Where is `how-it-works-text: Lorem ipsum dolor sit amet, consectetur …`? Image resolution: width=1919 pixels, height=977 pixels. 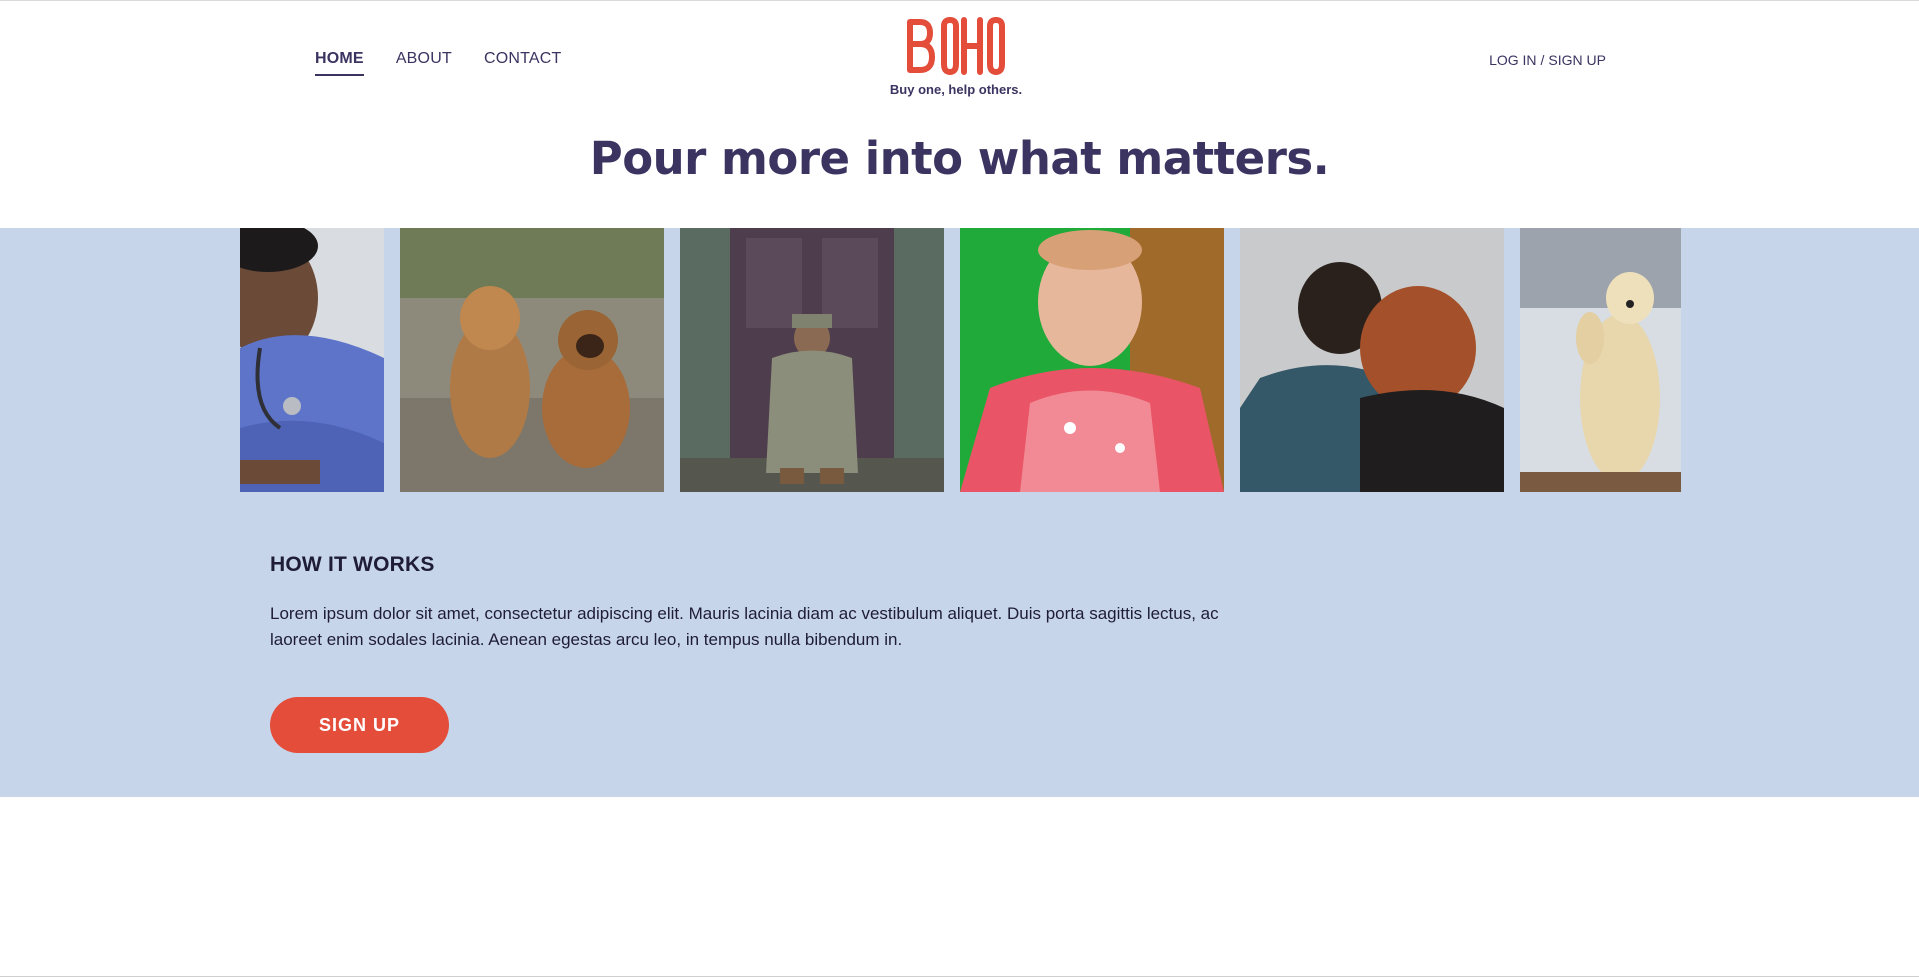 how-it-works-text: Lorem ipsum dolor sit amet, consectetur … is located at coordinates (744, 626).